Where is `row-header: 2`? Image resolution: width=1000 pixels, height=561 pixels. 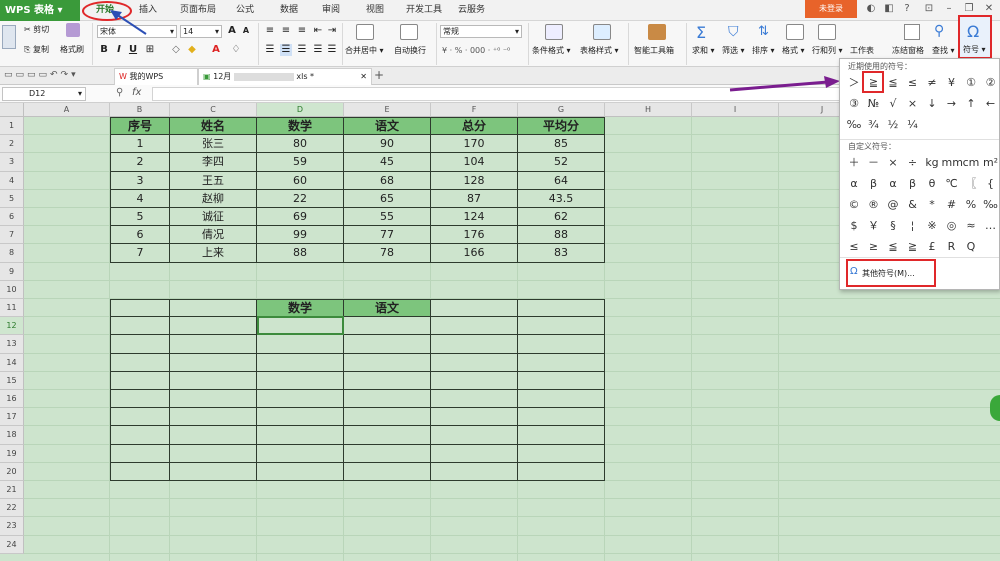
row-header: 2 is located at coordinates (12, 144).